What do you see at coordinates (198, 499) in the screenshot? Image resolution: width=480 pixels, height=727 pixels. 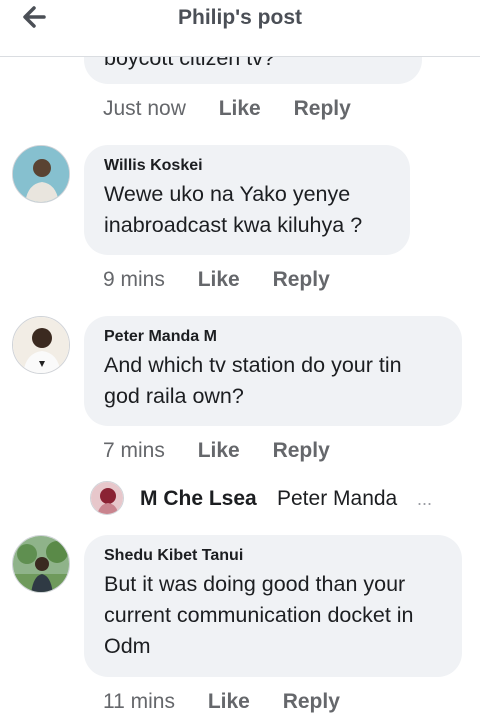 I see `reply-author: M Che Lsea` at bounding box center [198, 499].